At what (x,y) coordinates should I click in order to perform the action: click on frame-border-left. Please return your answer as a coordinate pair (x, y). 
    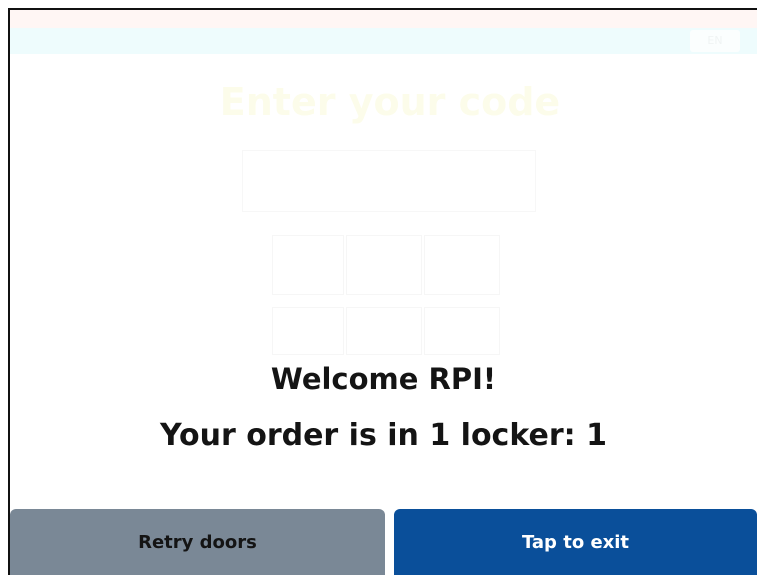
    Looking at the image, I should click on (9, 291).